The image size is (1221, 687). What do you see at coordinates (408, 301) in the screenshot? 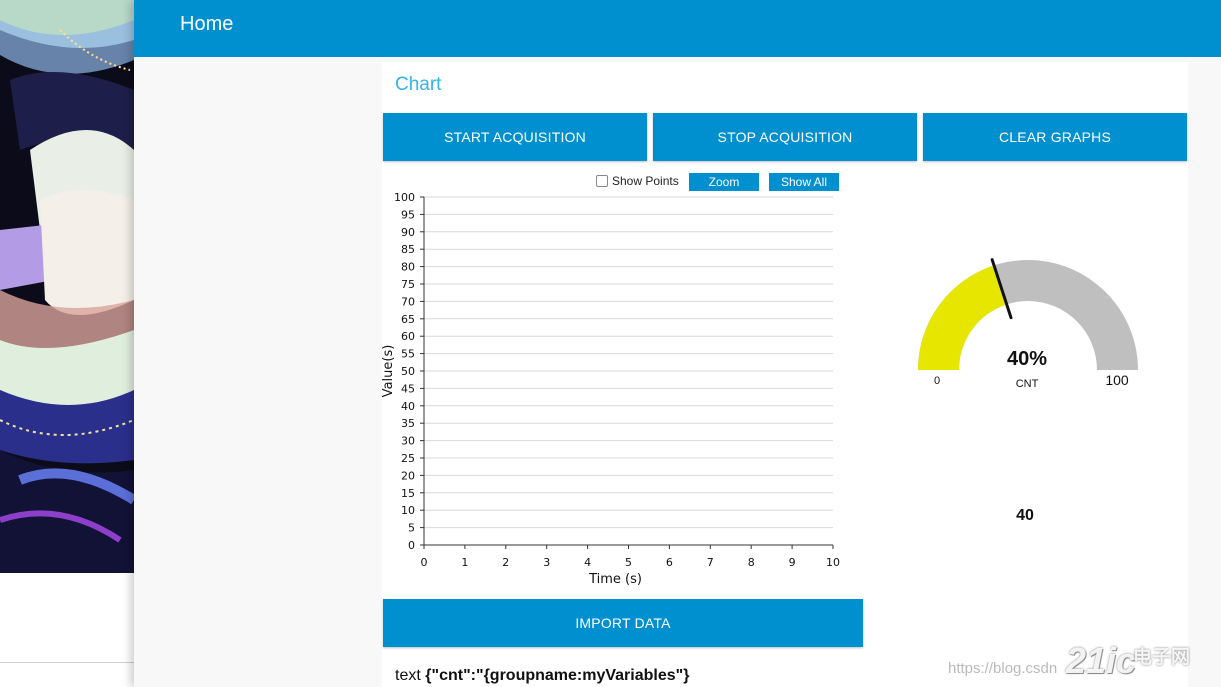
I see `y-tick-label: 70` at bounding box center [408, 301].